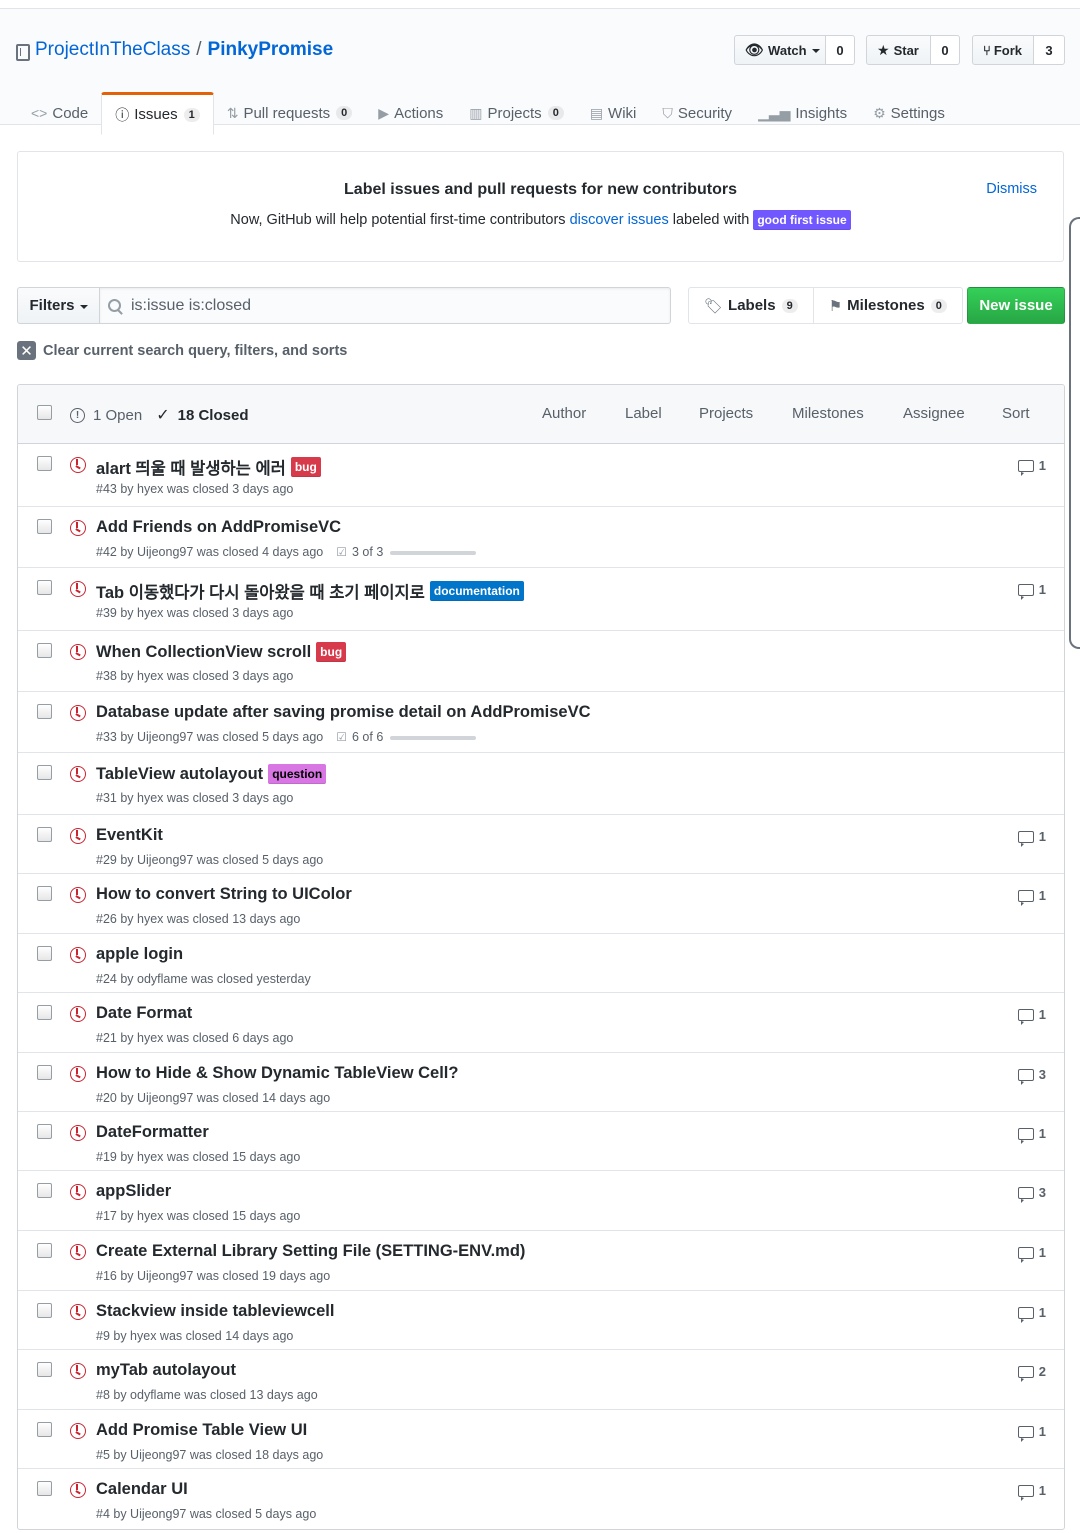 This screenshot has width=1080, height=1533. What do you see at coordinates (297, 774) in the screenshot?
I see `issue-label-question: question` at bounding box center [297, 774].